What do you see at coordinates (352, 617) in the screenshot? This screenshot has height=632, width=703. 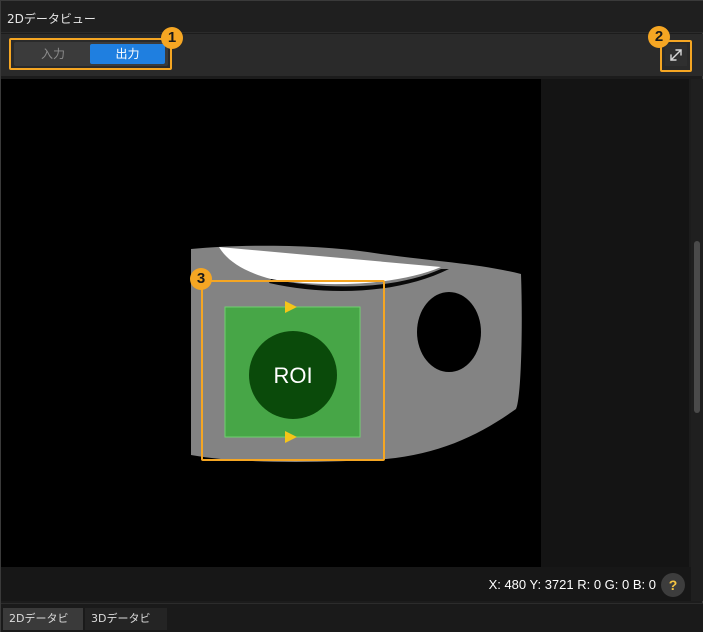 I see `view-tabs: 2Dデータビュー 3Dデータビュー` at bounding box center [352, 617].